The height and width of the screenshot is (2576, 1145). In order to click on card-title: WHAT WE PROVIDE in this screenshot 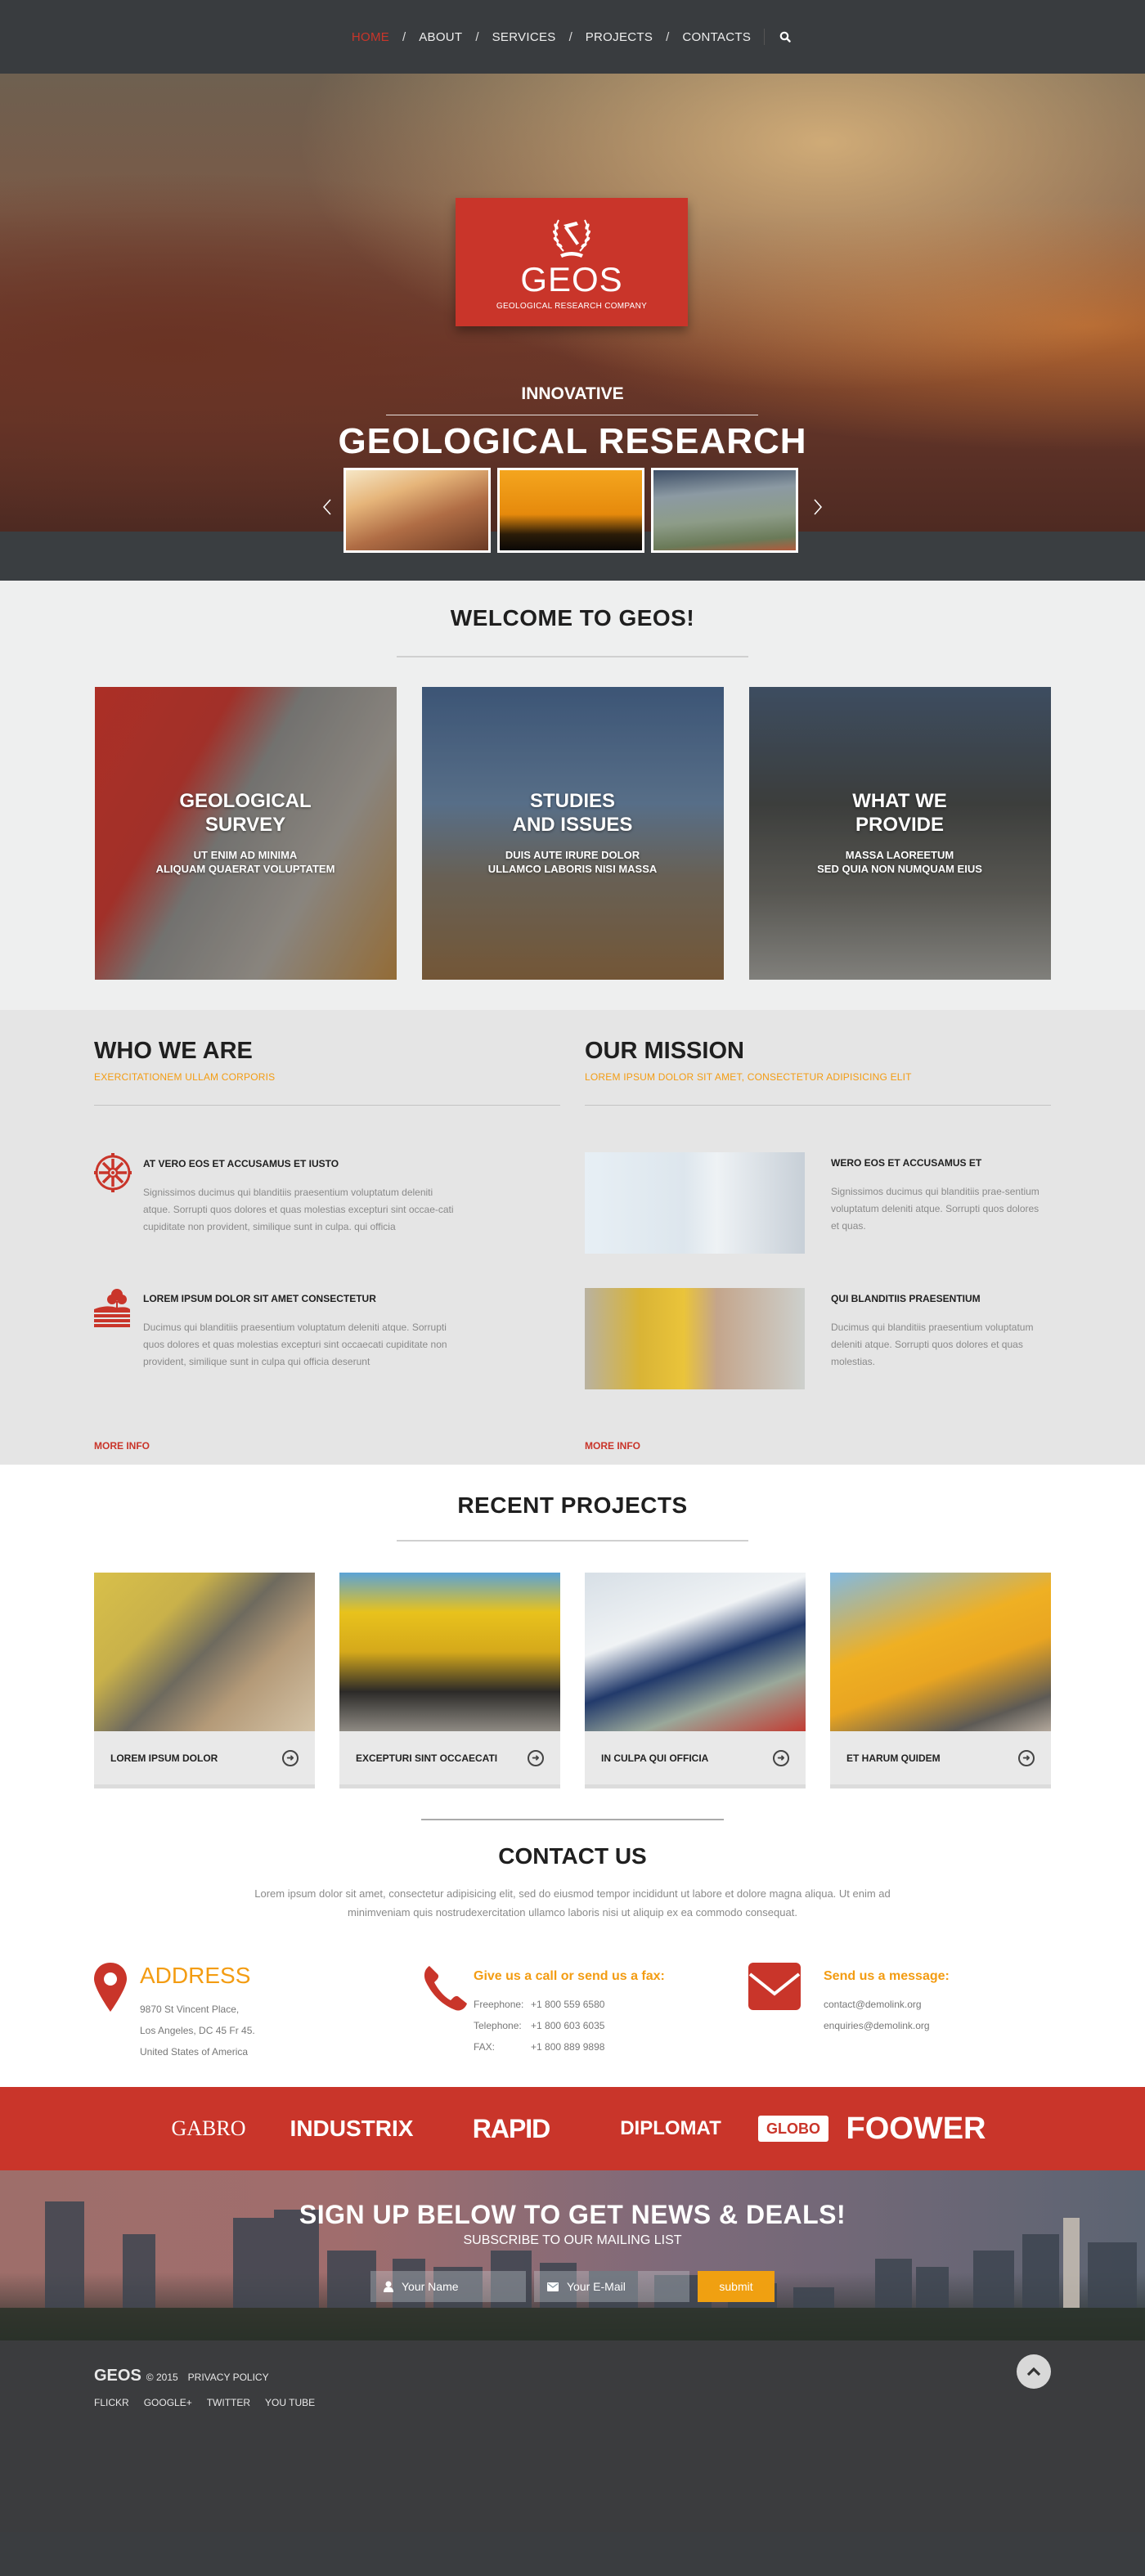, I will do `click(899, 813)`.